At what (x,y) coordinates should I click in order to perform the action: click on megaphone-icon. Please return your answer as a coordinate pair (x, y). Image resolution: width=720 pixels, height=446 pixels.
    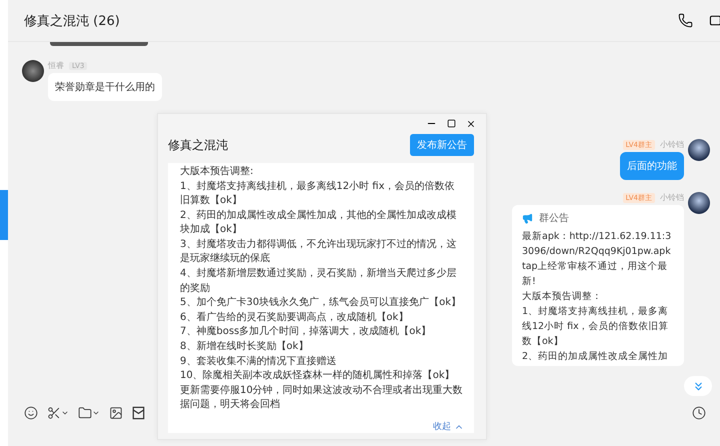
    Looking at the image, I should click on (527, 218).